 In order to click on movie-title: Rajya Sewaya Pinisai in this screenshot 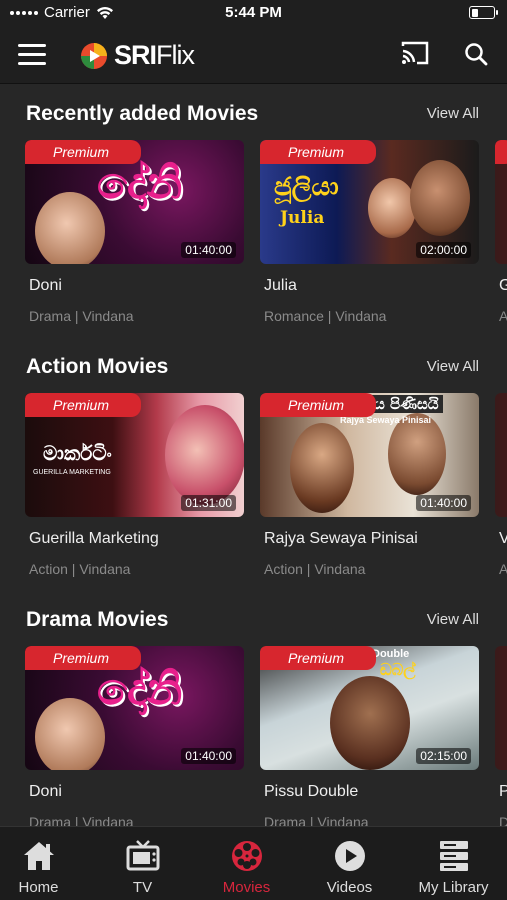, I will do `click(341, 538)`.